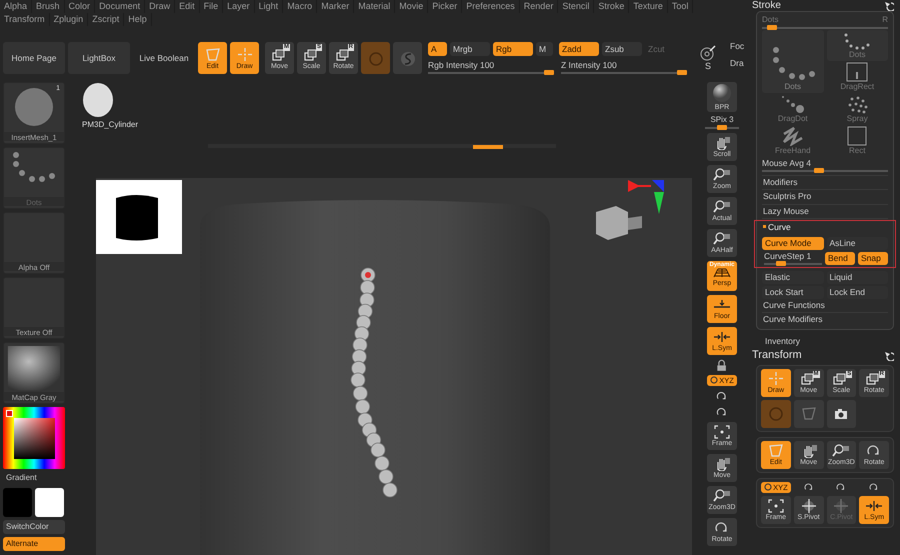 The image size is (900, 555). What do you see at coordinates (840, 258) in the screenshot?
I see `toggle-button: Bend` at bounding box center [840, 258].